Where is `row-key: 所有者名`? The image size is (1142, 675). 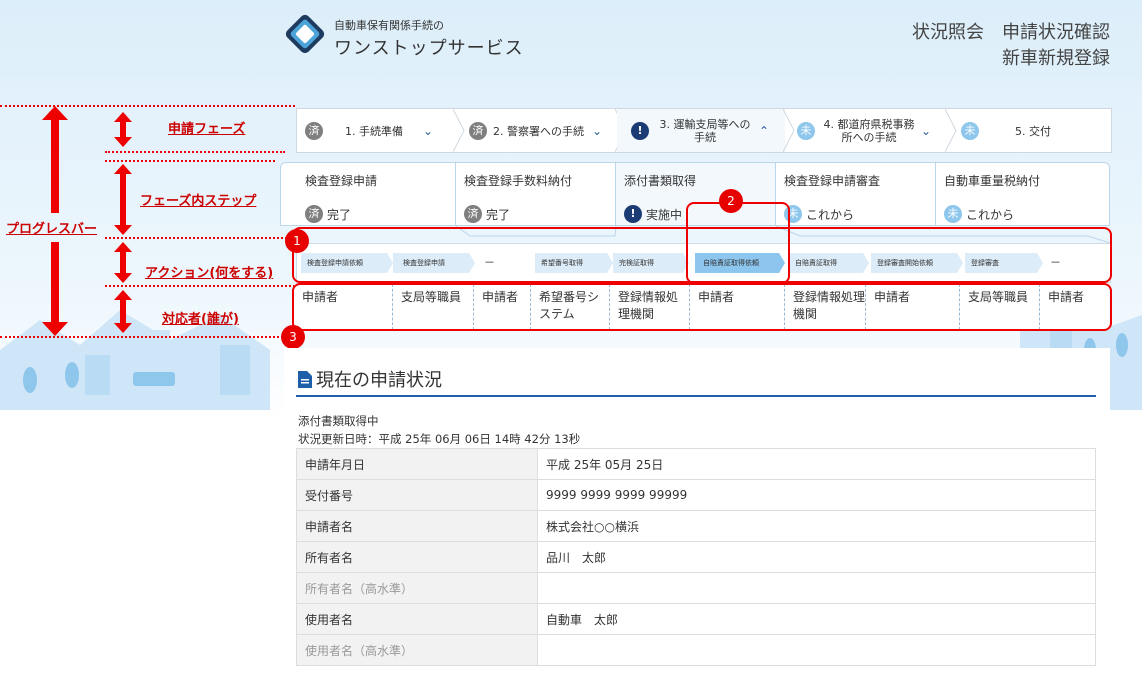 row-key: 所有者名 is located at coordinates (417, 557).